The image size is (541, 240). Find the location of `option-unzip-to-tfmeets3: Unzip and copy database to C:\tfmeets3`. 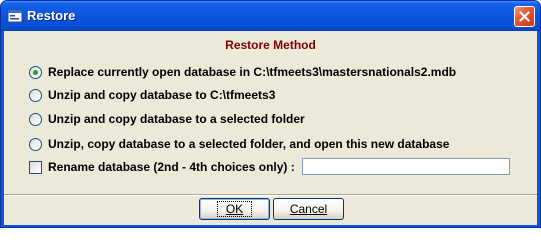

option-unzip-to-tfmeets3: Unzip and copy database to C:\tfmeets3 is located at coordinates (152, 95).